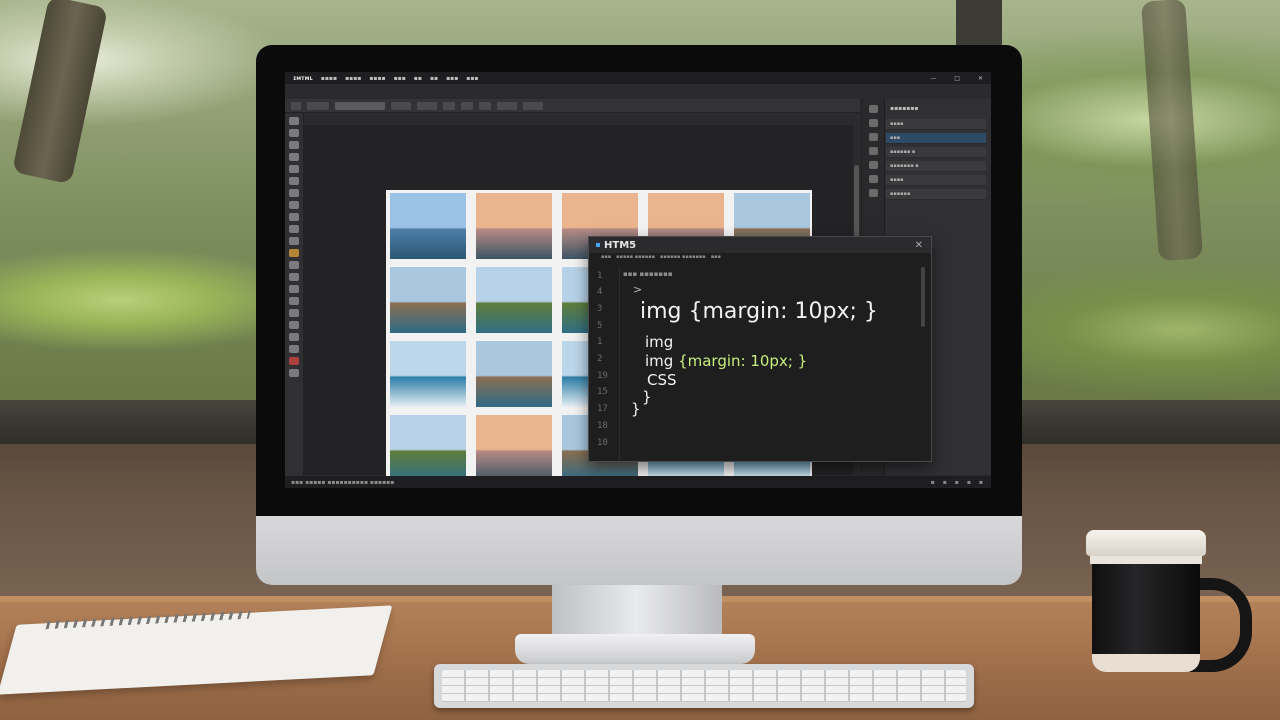  I want to click on eraser-tool-icon, so click(294, 241).